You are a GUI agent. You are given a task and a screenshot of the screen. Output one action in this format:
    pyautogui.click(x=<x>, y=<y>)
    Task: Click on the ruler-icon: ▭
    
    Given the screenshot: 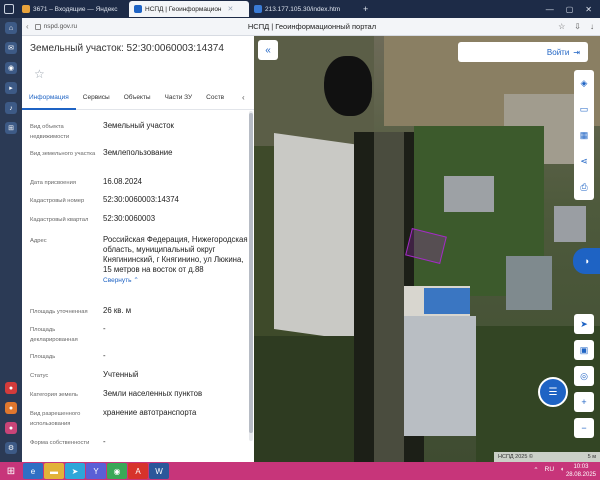 What is the action you would take?
    pyautogui.click(x=584, y=109)
    